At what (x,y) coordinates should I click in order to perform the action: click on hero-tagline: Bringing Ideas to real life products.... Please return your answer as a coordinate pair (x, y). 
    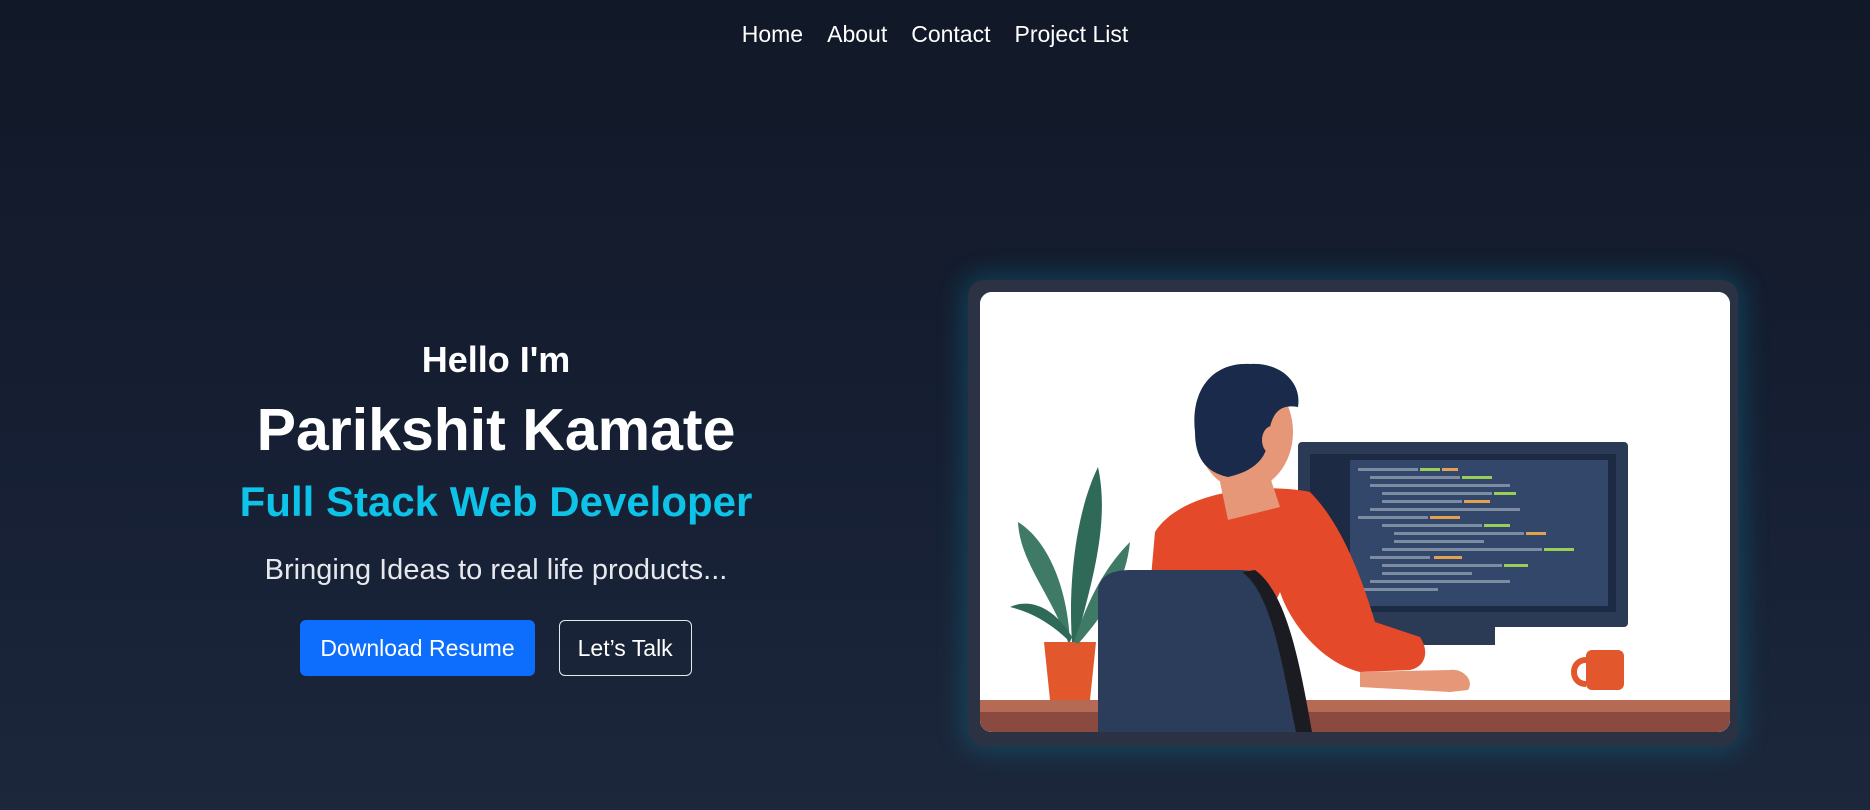
    Looking at the image, I should click on (496, 570).